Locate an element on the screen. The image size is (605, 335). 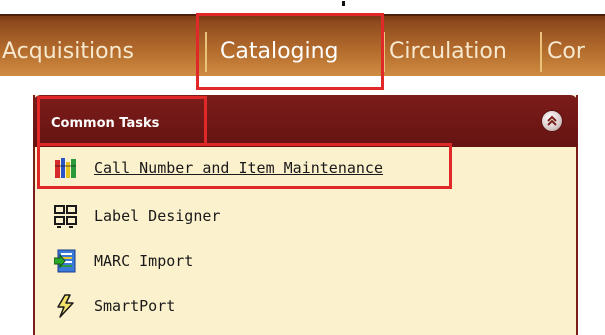
common-tasks-title: Common Tasks is located at coordinates (105, 123).